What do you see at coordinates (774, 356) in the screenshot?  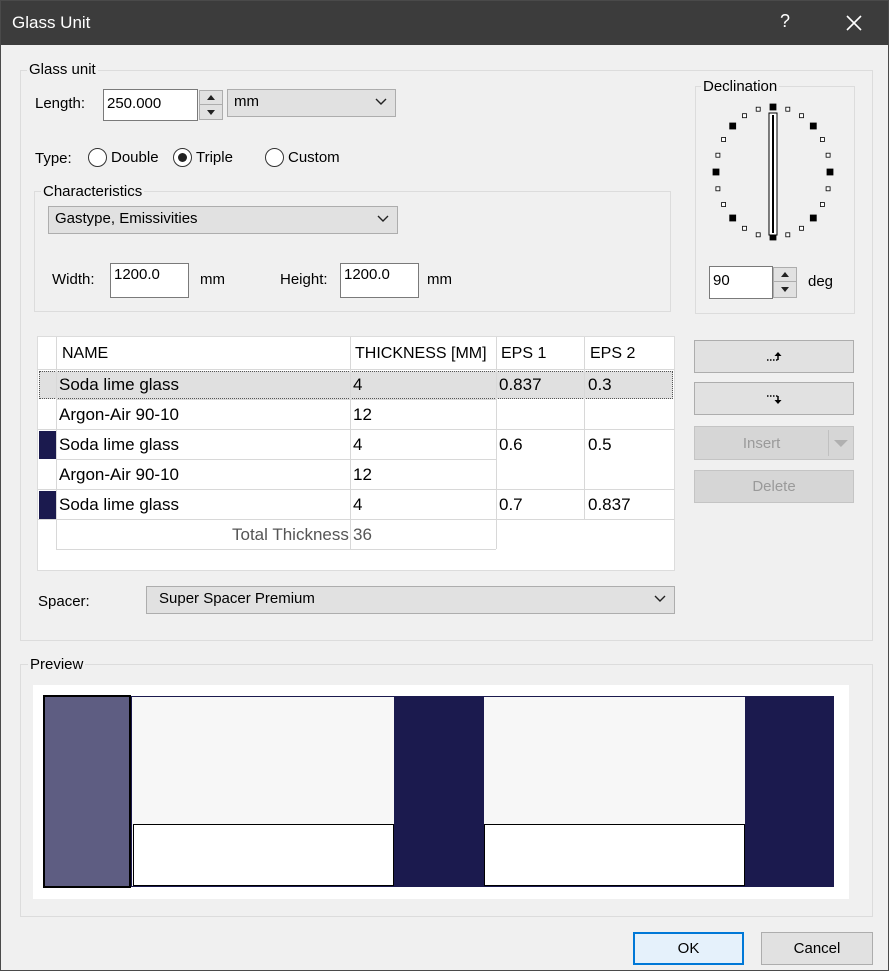 I see `move-layer-up-button` at bounding box center [774, 356].